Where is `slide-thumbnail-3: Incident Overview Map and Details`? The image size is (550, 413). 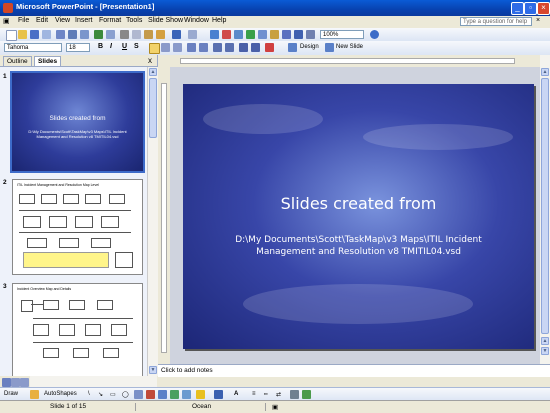
slide-thumbnail-3: Incident Overview Map and Details is located at coordinates (77, 329).